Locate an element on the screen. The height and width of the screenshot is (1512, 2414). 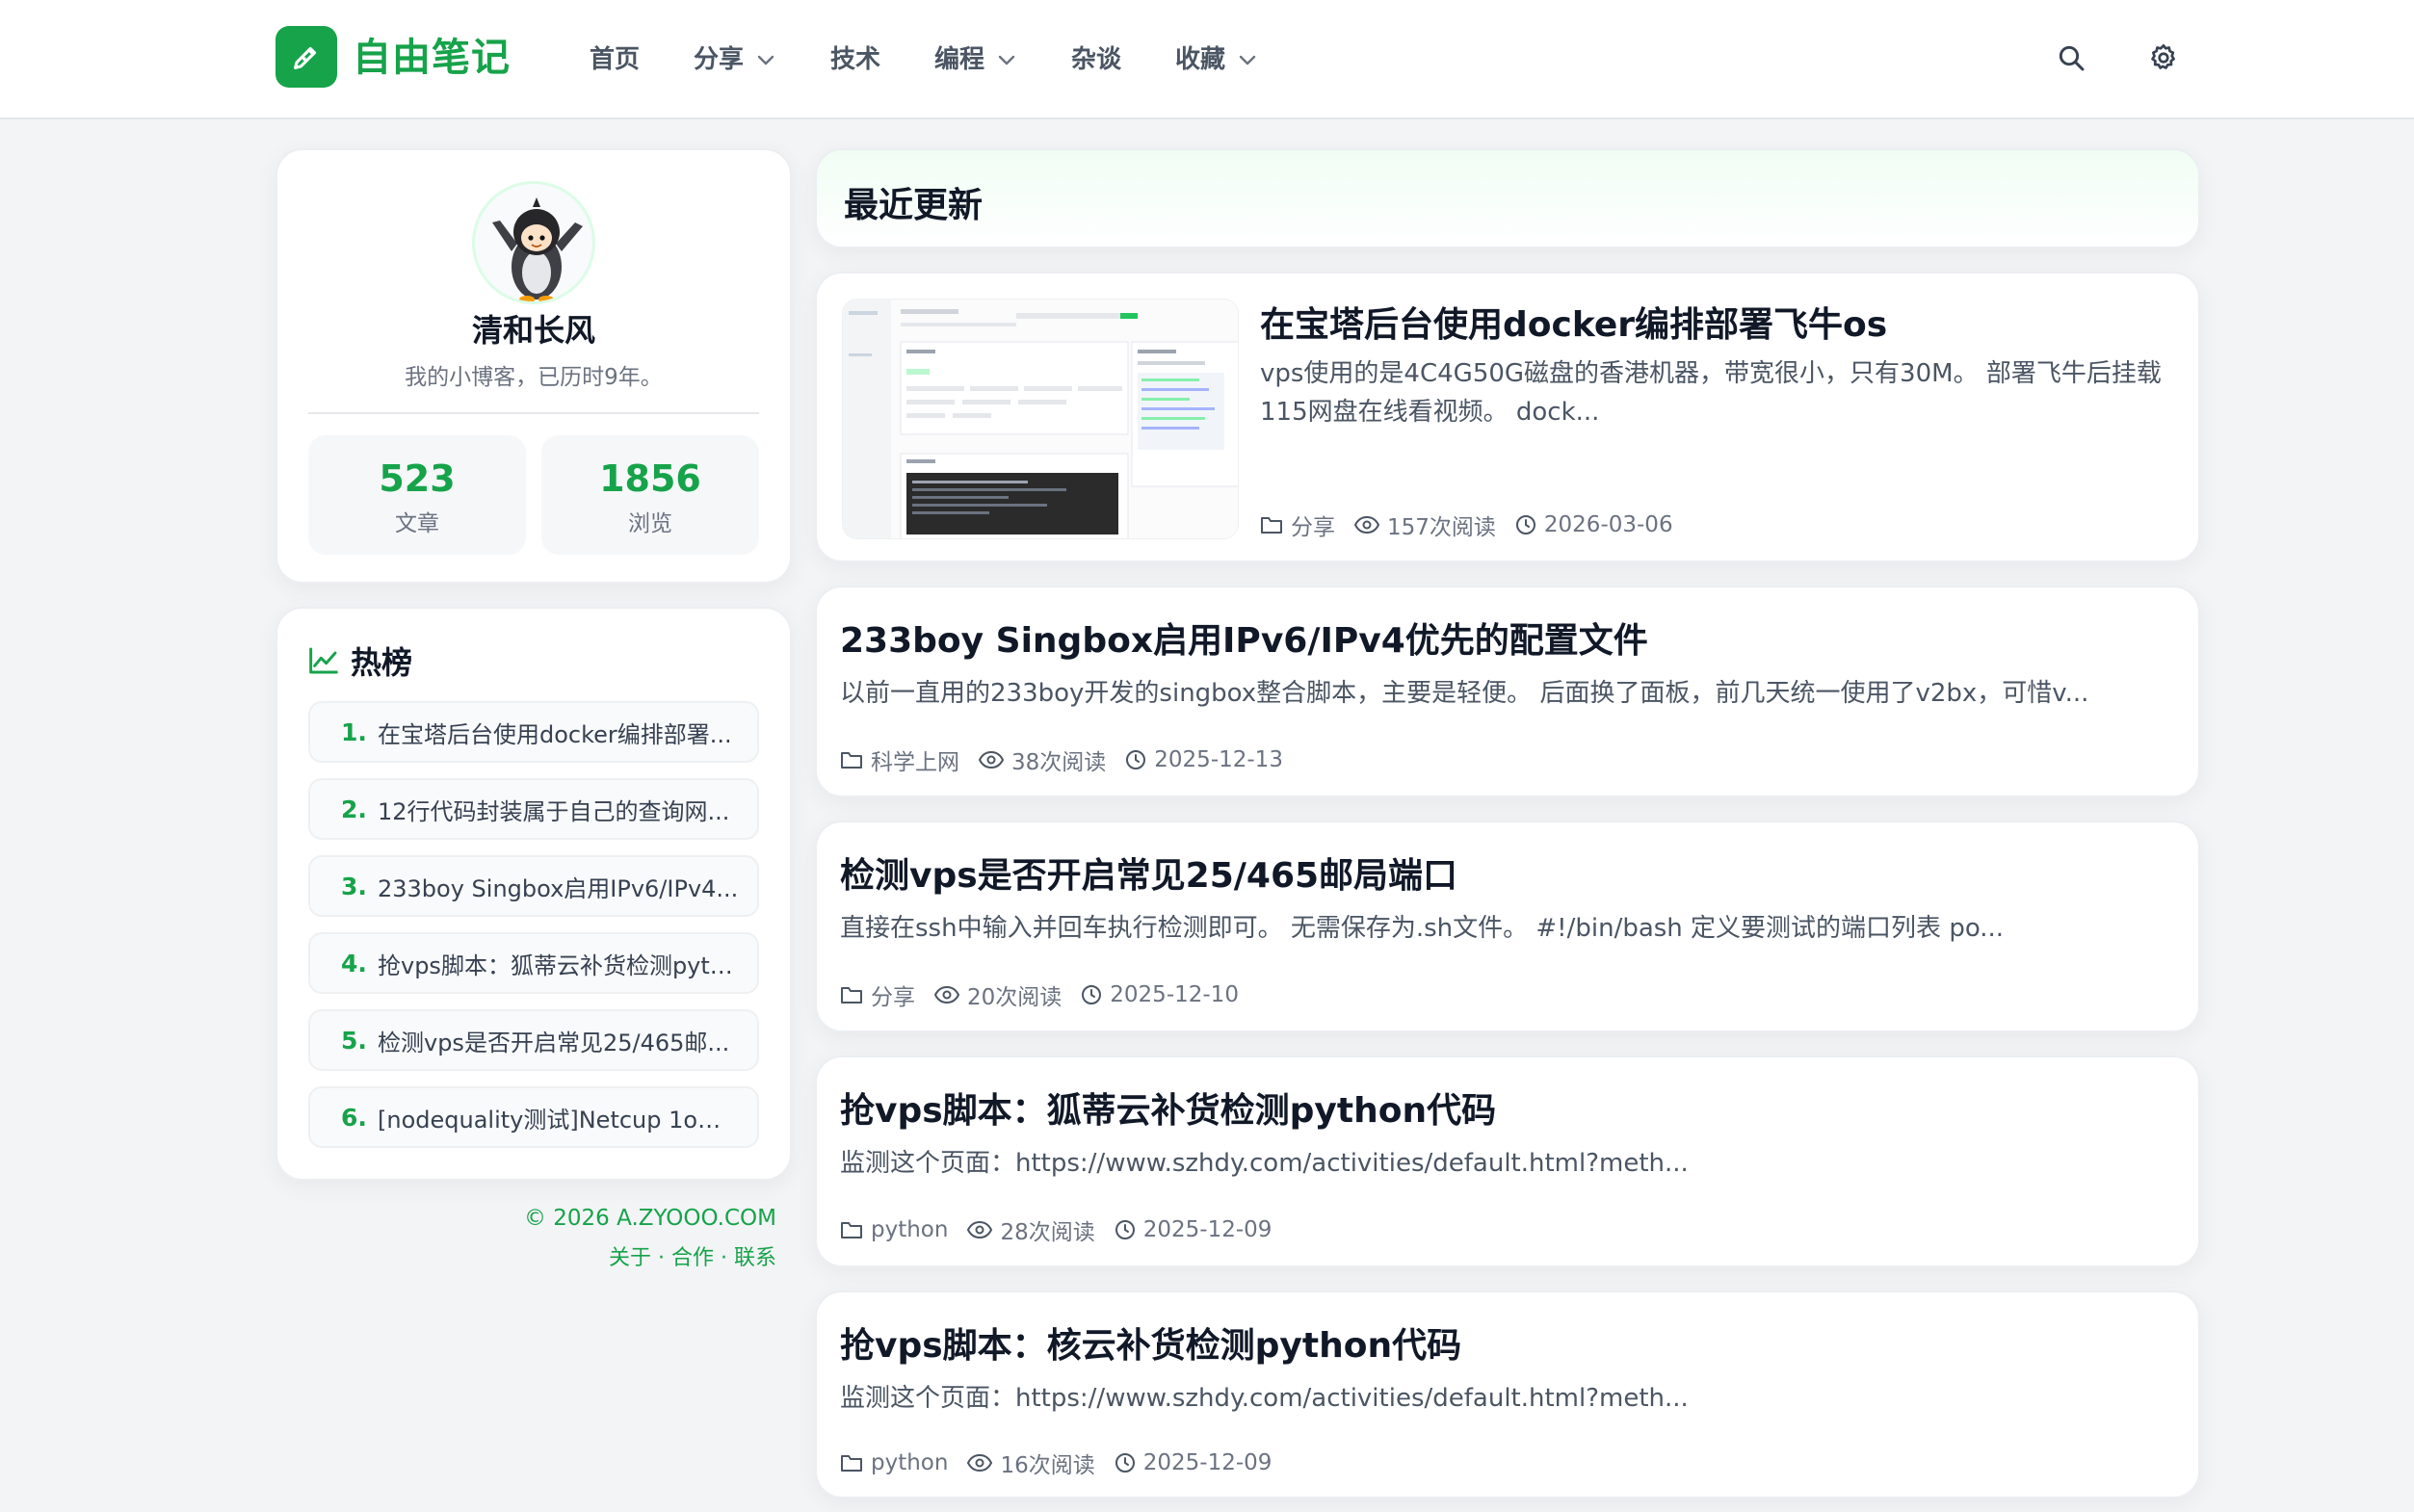
nav-programming: 编程 is located at coordinates (974, 60).